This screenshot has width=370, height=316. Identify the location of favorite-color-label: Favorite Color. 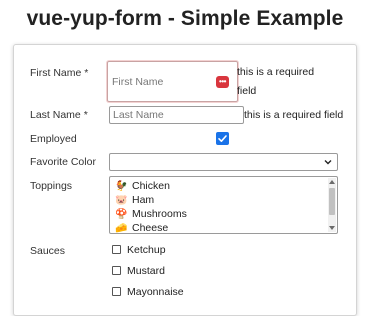
(63, 162).